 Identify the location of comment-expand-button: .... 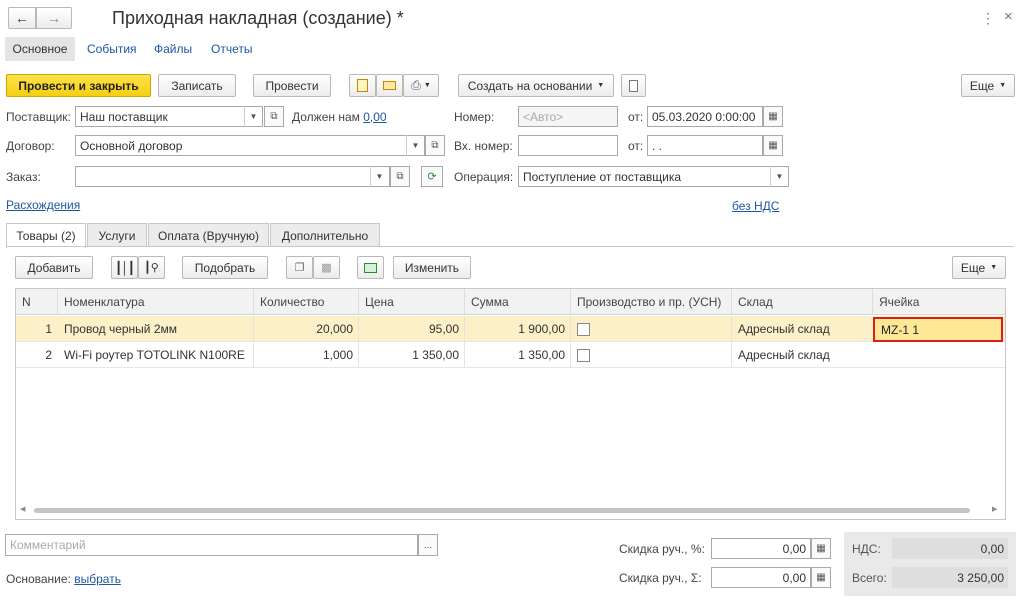
(428, 545).